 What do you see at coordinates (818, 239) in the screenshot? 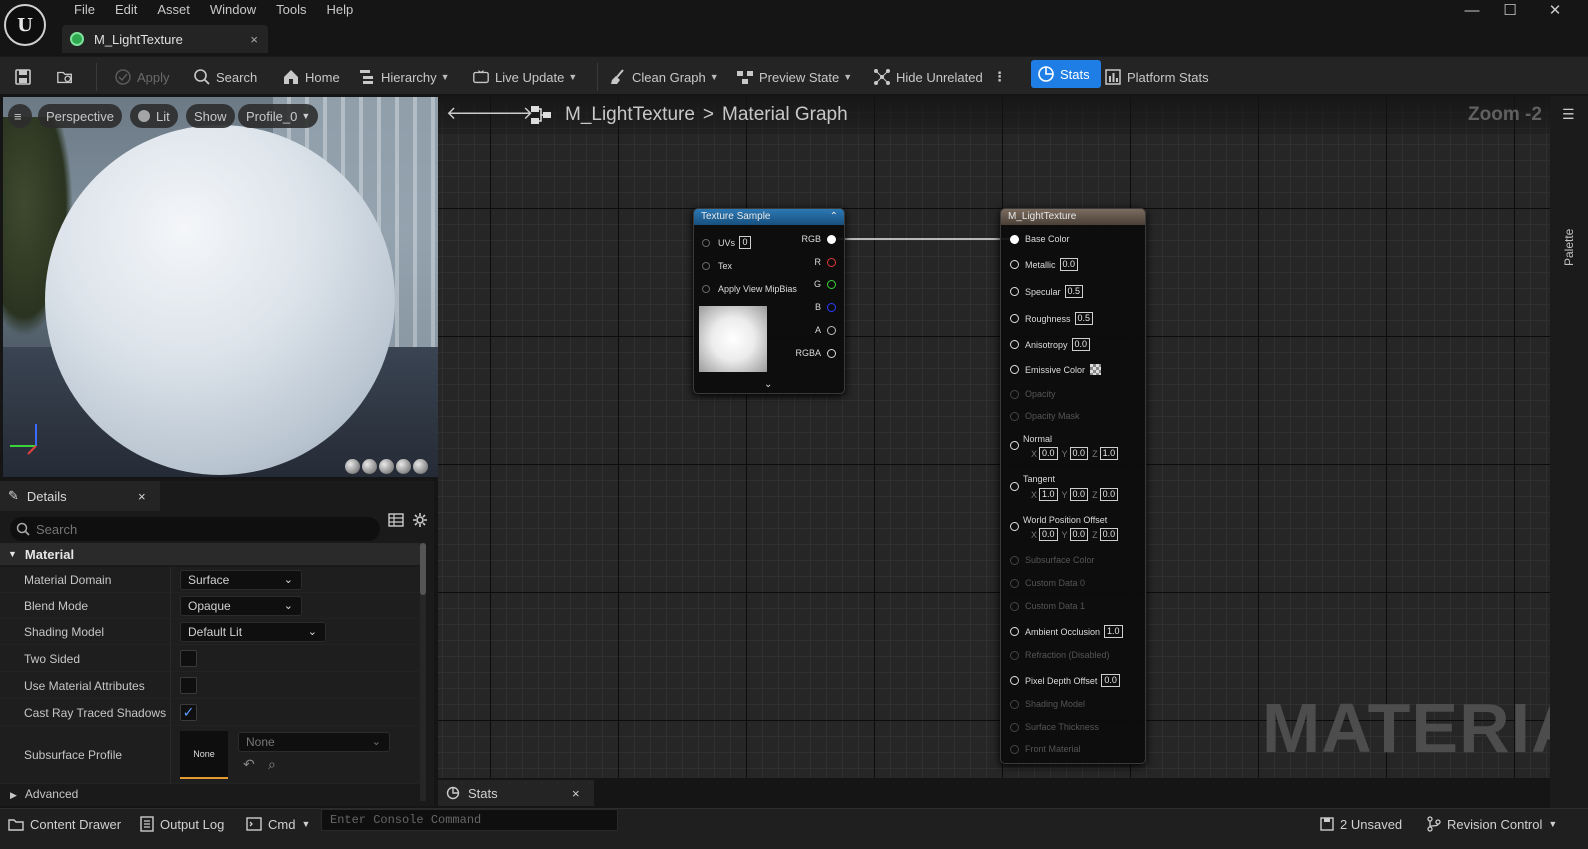
I see `rgb-output-pin: RGB` at bounding box center [818, 239].